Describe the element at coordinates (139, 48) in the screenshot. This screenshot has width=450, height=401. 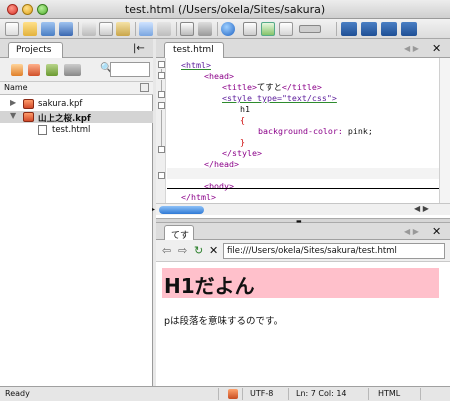
I see `collapse-pane-icon: |←` at that location.